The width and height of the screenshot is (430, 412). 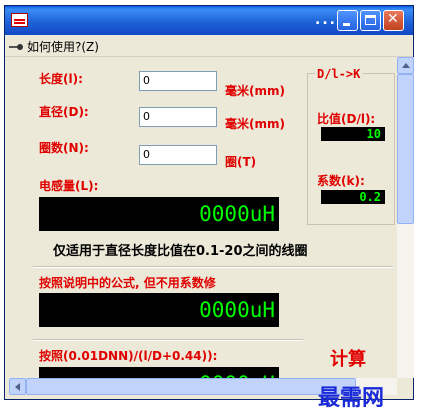 What do you see at coordinates (159, 310) in the screenshot?
I see `formula-display: 0000uH` at bounding box center [159, 310].